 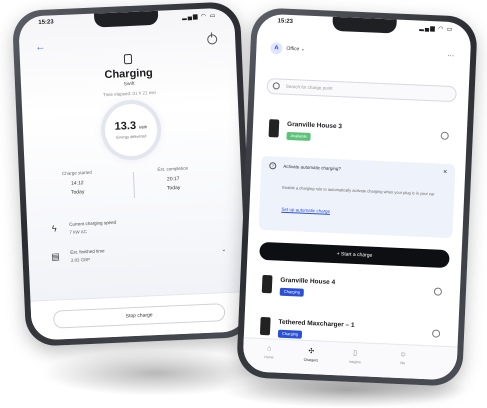 What do you see at coordinates (138, 257) in the screenshot?
I see `cost-row: ▤ Est. finished time 3.83 GBP ⌄` at bounding box center [138, 257].